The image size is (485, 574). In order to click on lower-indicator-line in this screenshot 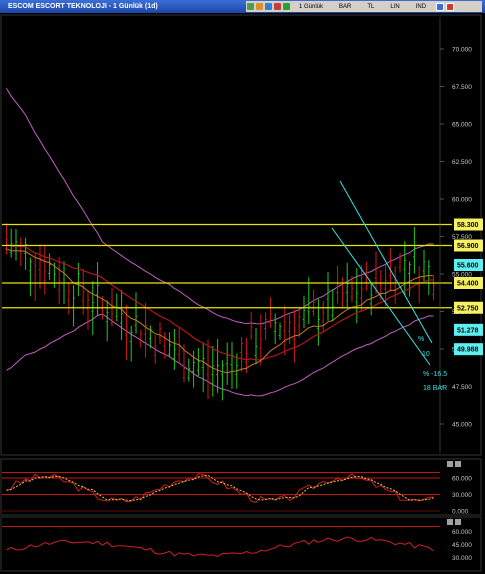, I will do `click(220, 547)`.